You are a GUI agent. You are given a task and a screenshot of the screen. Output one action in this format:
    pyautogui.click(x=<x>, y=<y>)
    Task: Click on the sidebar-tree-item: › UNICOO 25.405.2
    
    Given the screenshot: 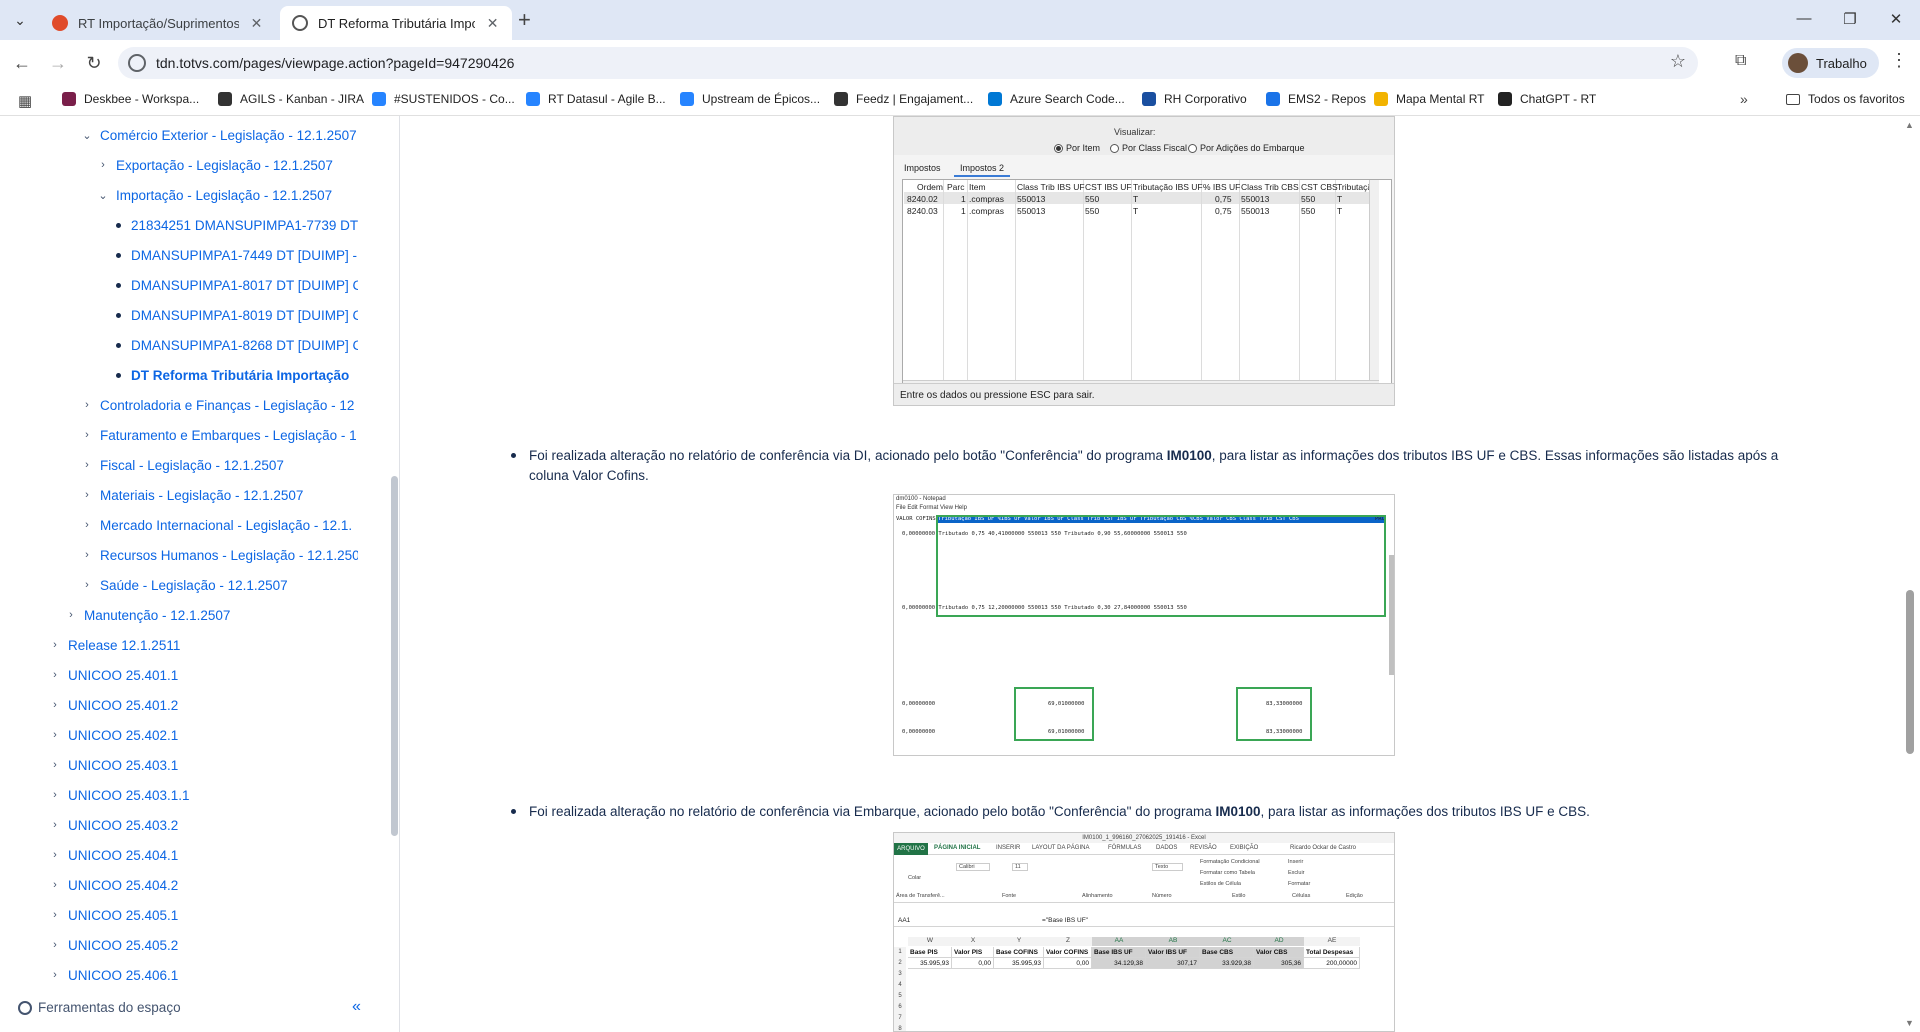 What is the action you would take?
    pyautogui.click(x=203, y=945)
    